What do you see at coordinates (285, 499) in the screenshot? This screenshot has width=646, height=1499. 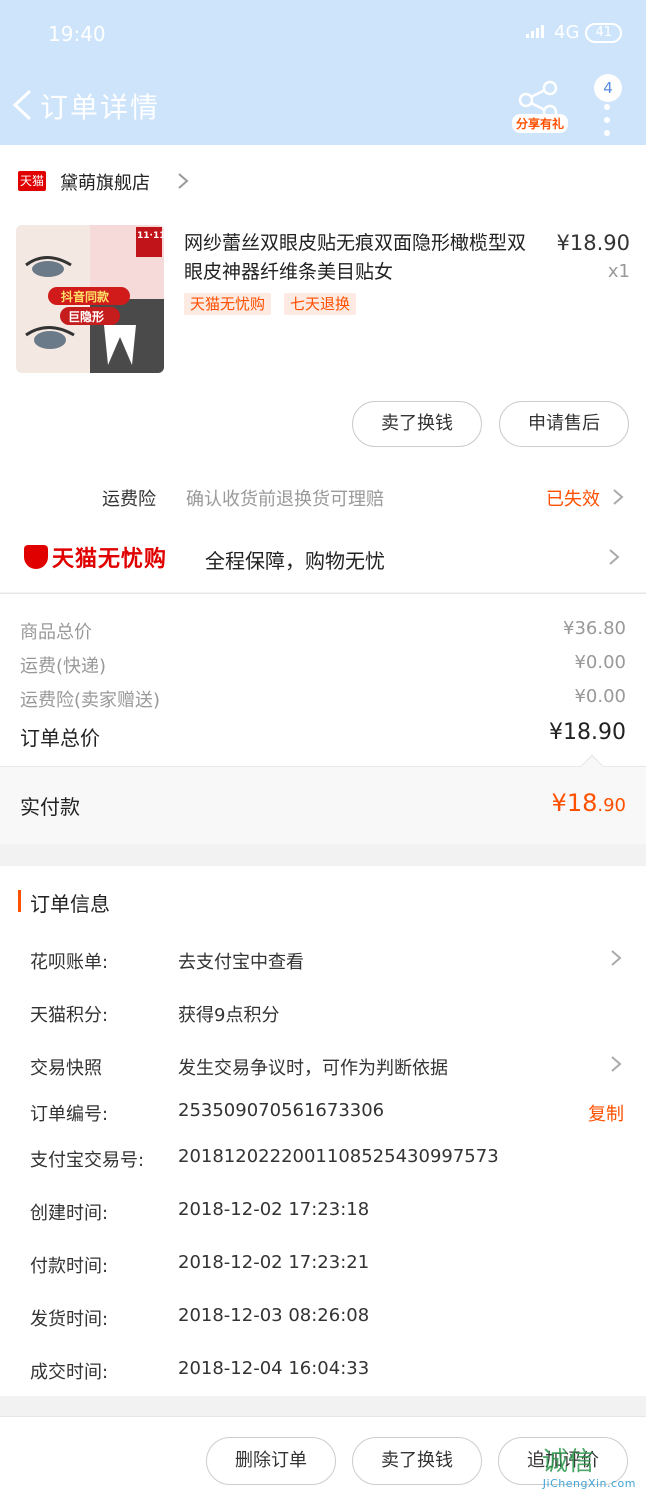 I see `insurance-description: 确认收货前退换货可理赔` at bounding box center [285, 499].